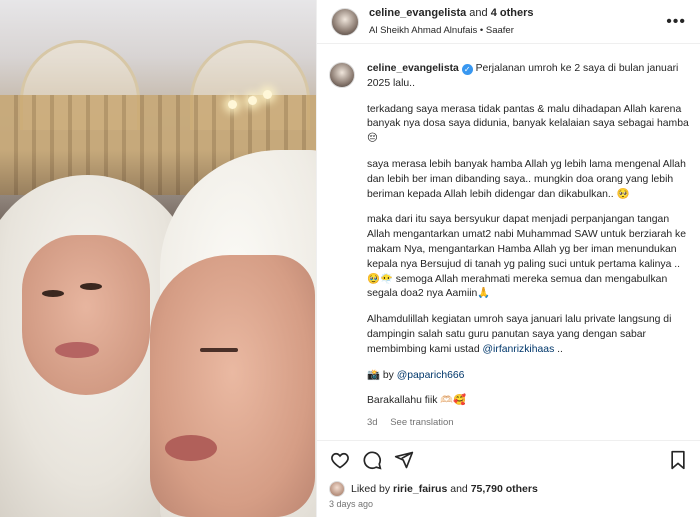 Image resolution: width=700 pixels, height=517 pixels. I want to click on face-right, so click(232, 386).